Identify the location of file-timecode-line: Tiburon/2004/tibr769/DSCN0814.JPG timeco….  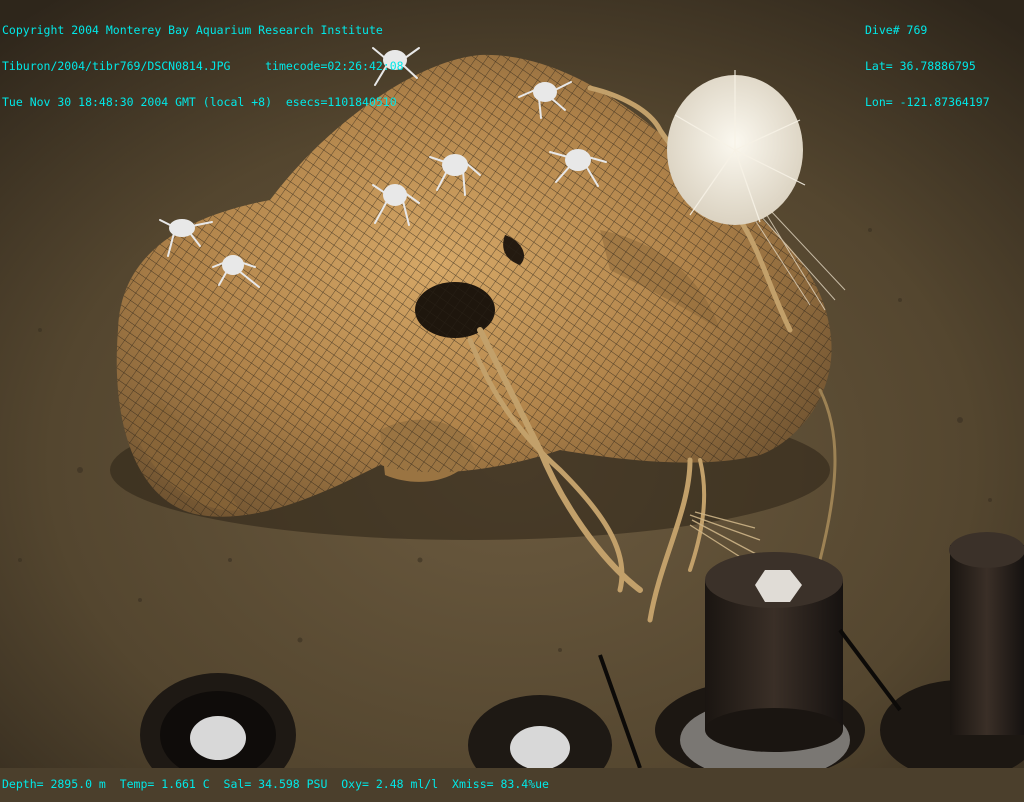
(203, 66).